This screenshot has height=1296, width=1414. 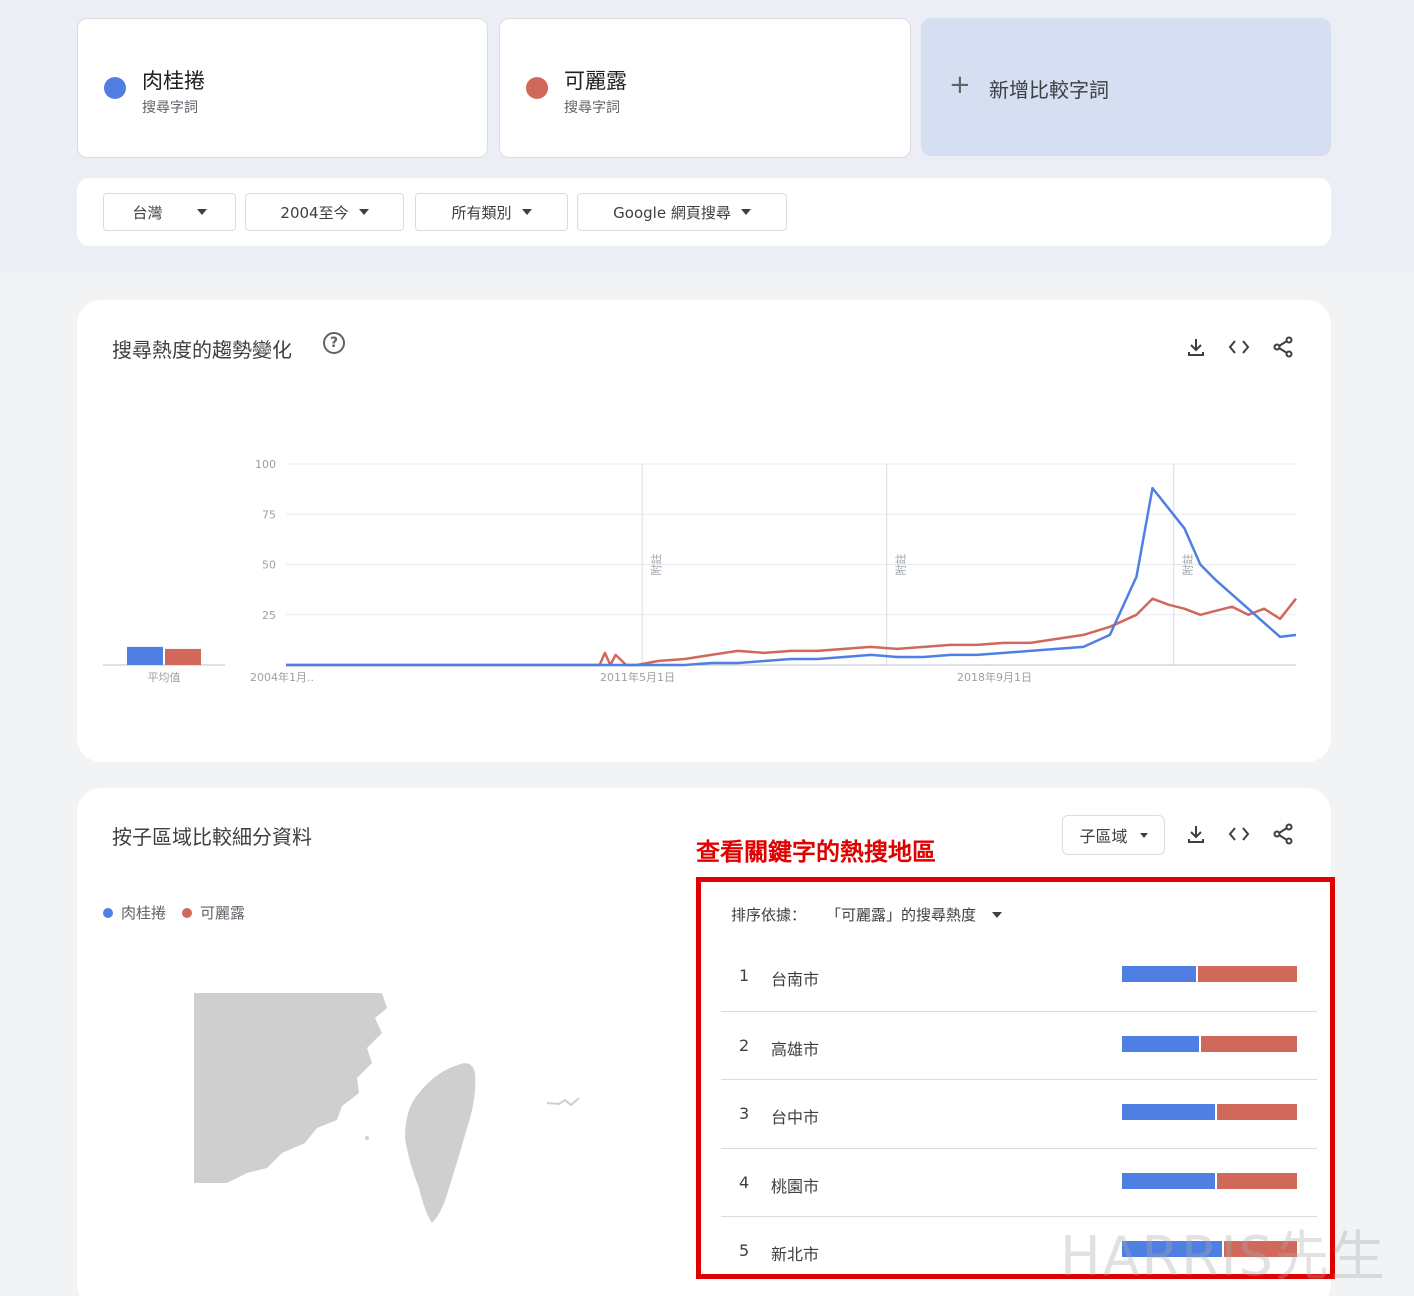 I want to click on y-tick-label: 100, so click(x=265, y=464).